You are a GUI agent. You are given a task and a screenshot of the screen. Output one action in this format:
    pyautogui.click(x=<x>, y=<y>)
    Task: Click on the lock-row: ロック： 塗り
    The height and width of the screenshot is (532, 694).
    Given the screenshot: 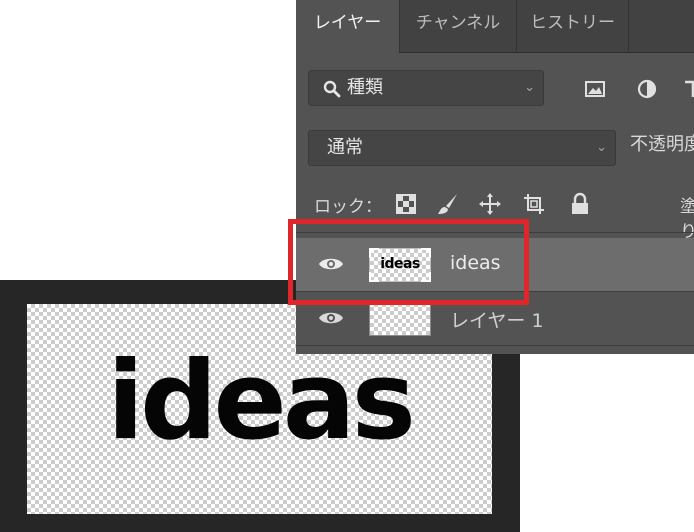 What is the action you would take?
    pyautogui.click(x=495, y=214)
    